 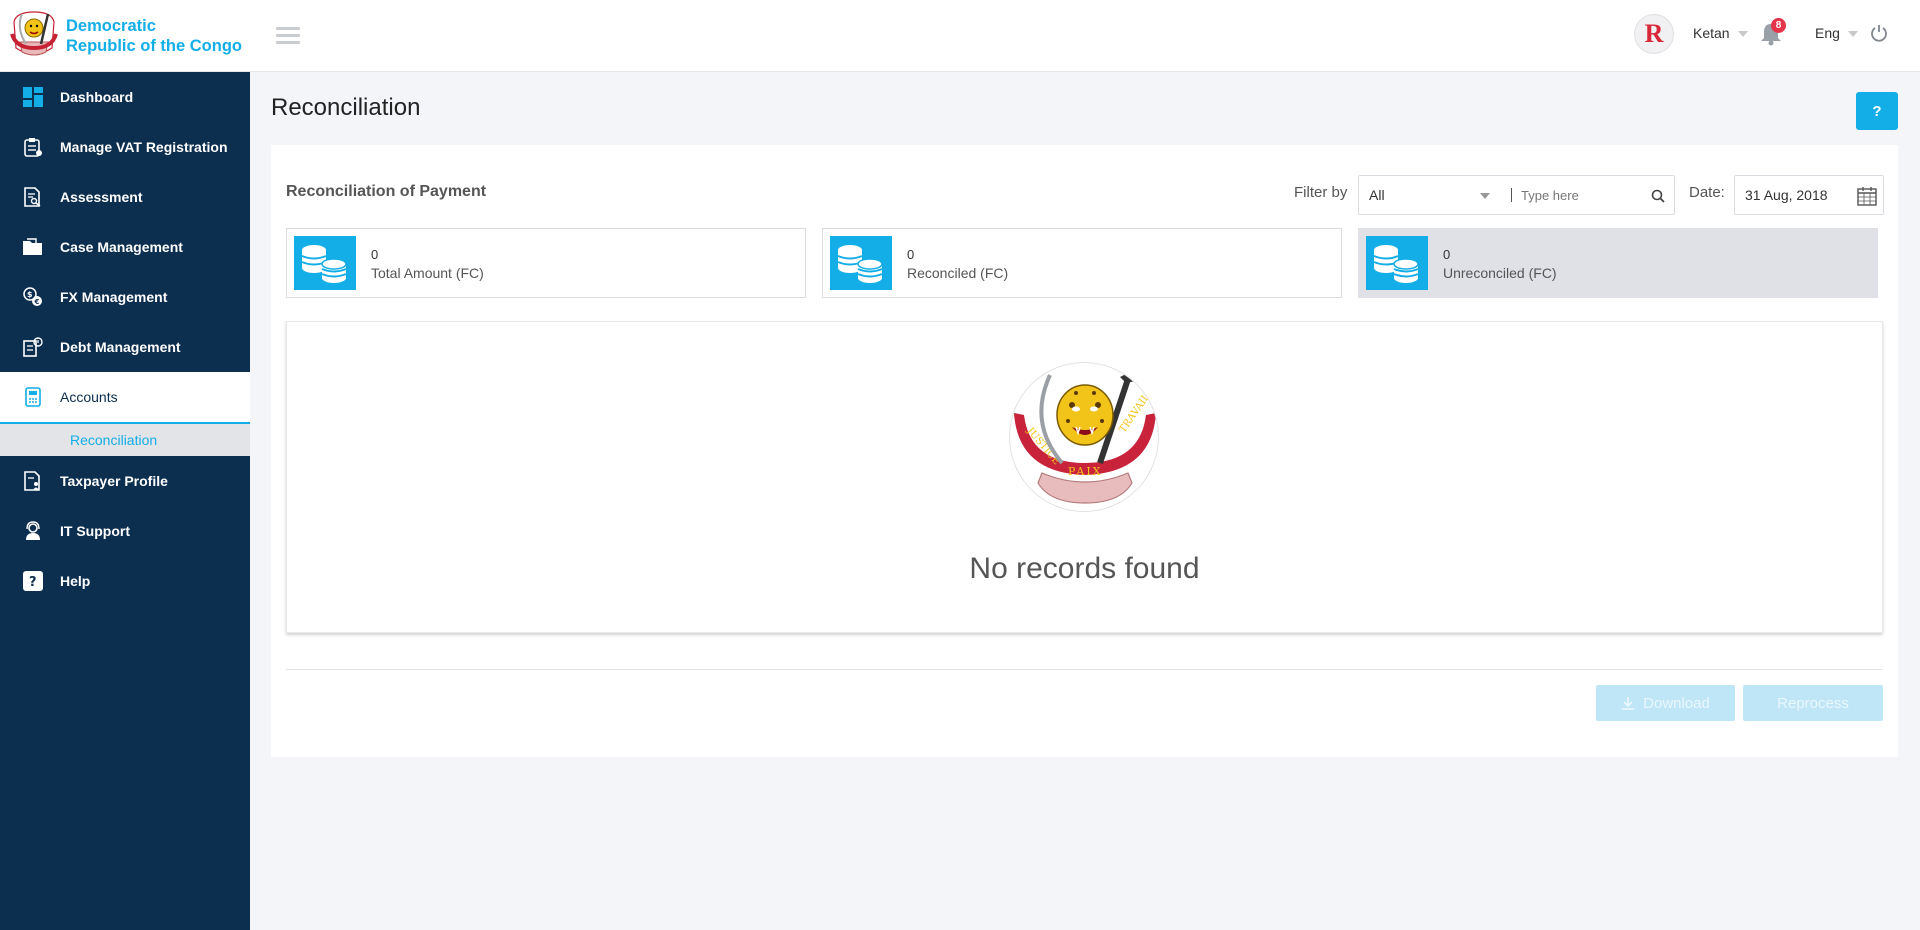 I want to click on sidebar-item-label: Case Management, so click(x=121, y=247).